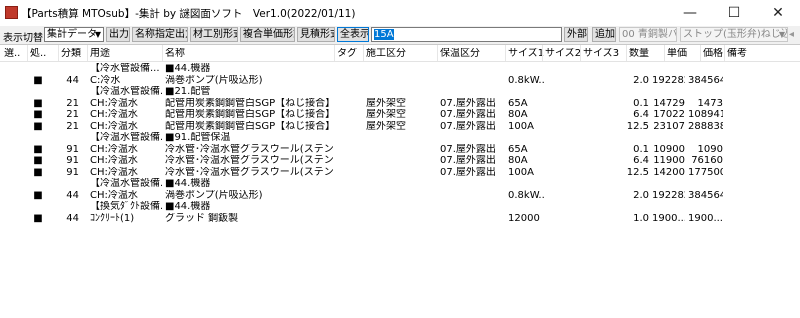 This screenshot has width=800, height=318. I want to click on table-row: 【冷温水管設備... ■44.機器, so click(400, 183).